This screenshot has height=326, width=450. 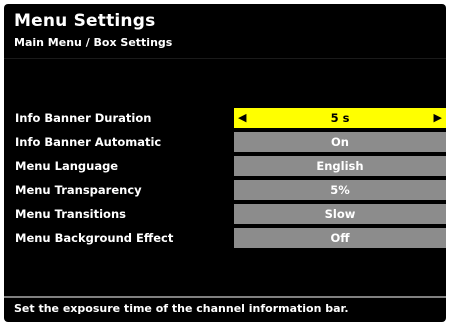 I want to click on setting-value: On, so click(x=340, y=142).